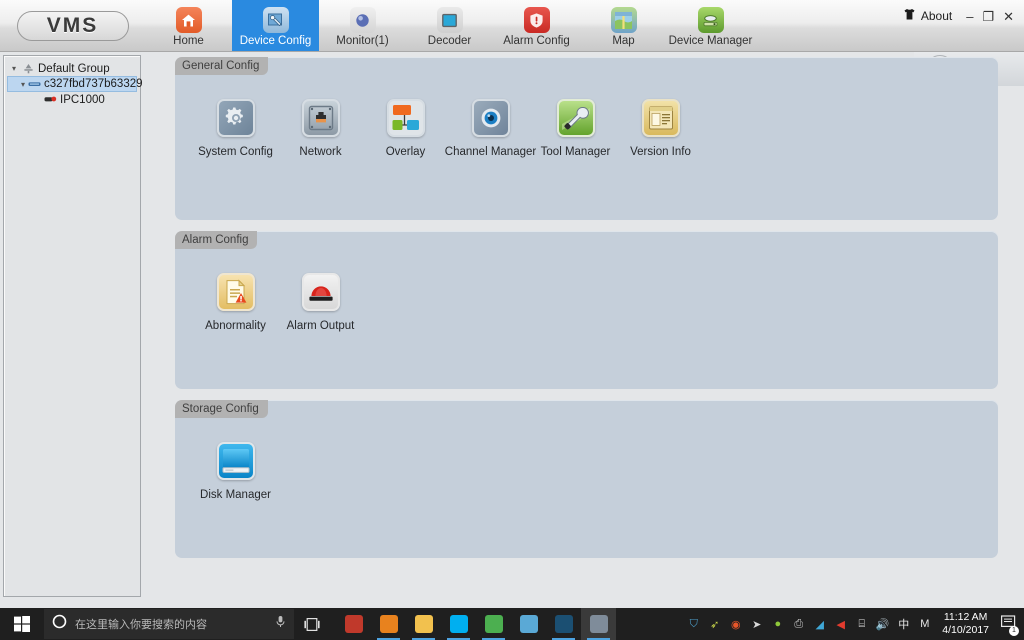  I want to click on tshirt-icon, so click(909, 16).